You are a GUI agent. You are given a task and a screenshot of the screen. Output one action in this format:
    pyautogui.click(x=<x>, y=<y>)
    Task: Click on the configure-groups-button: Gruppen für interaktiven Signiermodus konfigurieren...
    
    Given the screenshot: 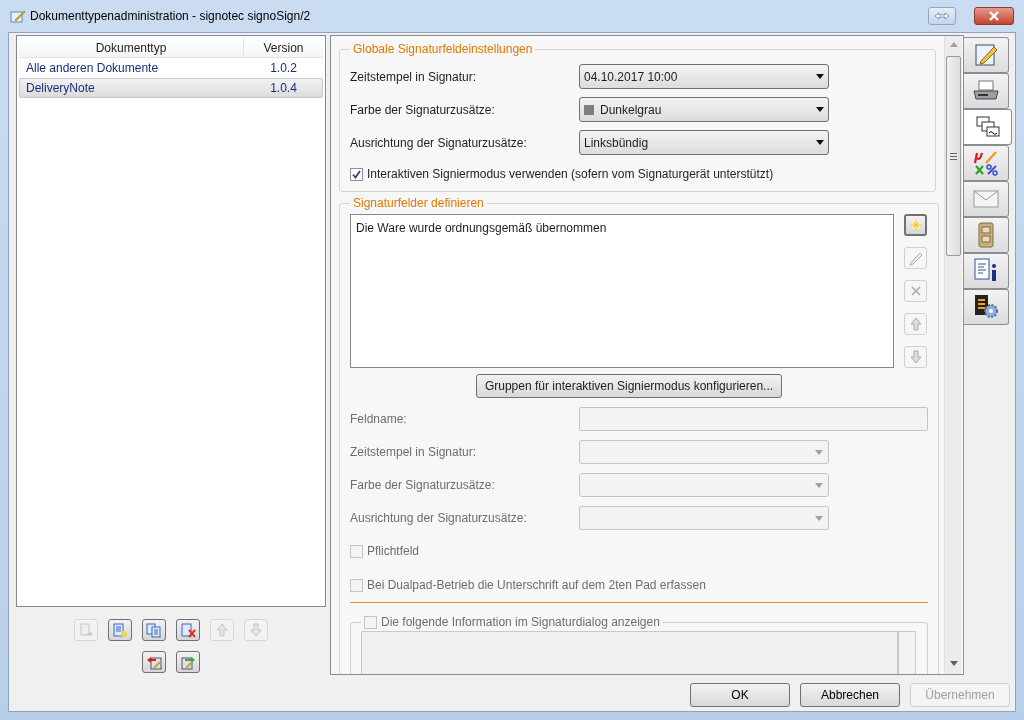 What is the action you would take?
    pyautogui.click(x=629, y=386)
    